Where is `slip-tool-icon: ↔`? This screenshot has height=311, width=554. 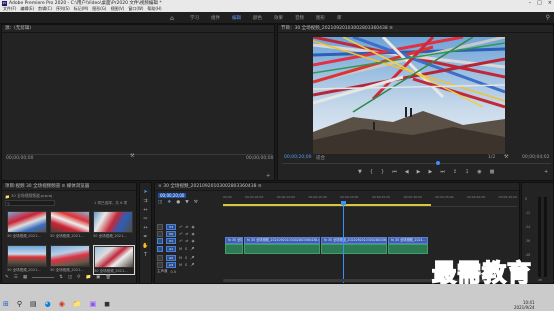
slip-tool-icon: ↔ is located at coordinates (145, 228).